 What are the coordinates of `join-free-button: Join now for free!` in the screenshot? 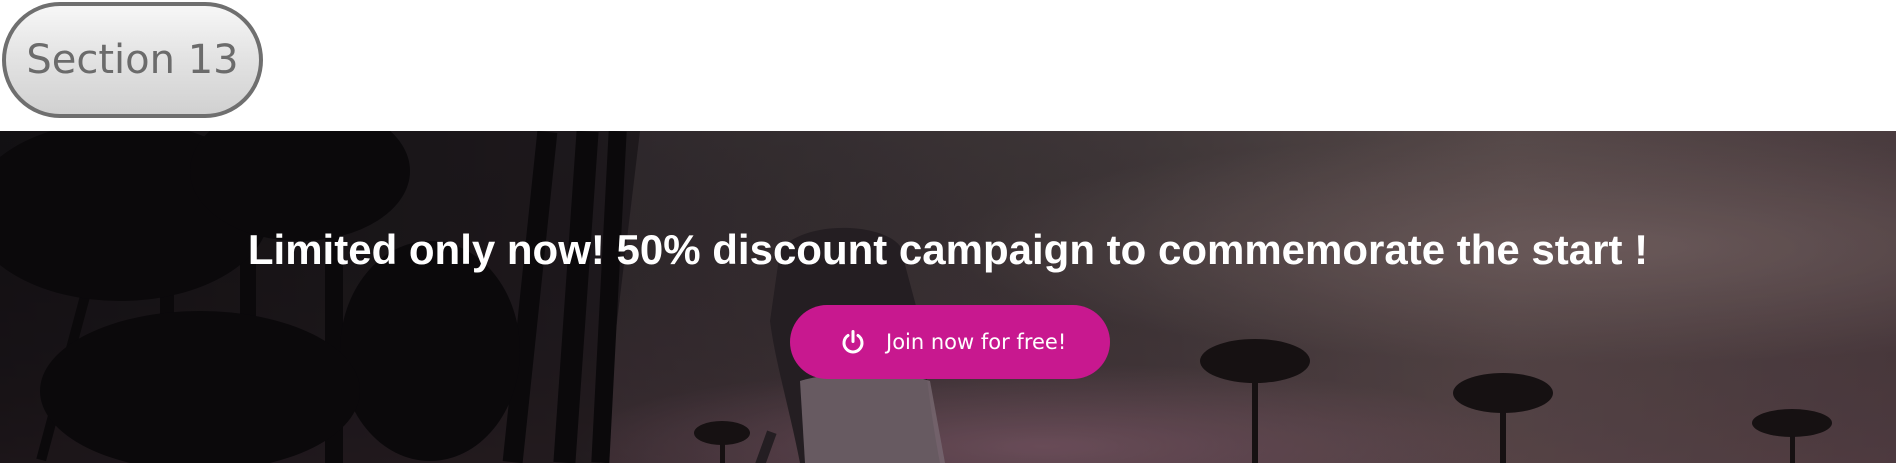 It's located at (950, 342).